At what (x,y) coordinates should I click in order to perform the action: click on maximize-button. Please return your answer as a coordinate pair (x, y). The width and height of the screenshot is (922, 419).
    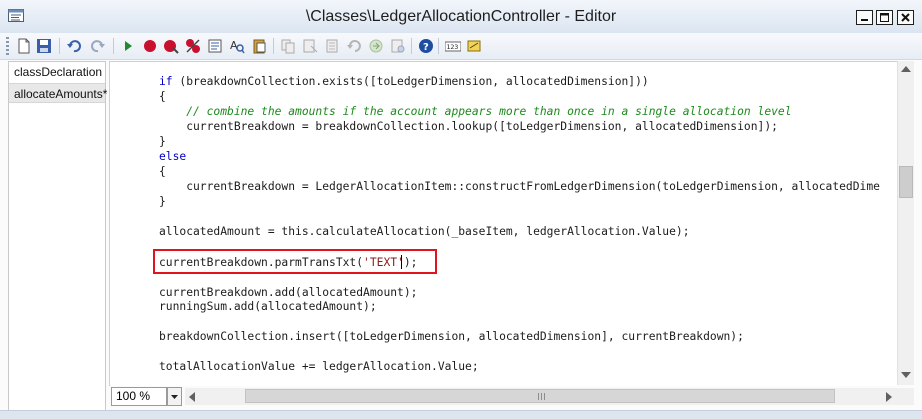
    Looking at the image, I should click on (884, 17).